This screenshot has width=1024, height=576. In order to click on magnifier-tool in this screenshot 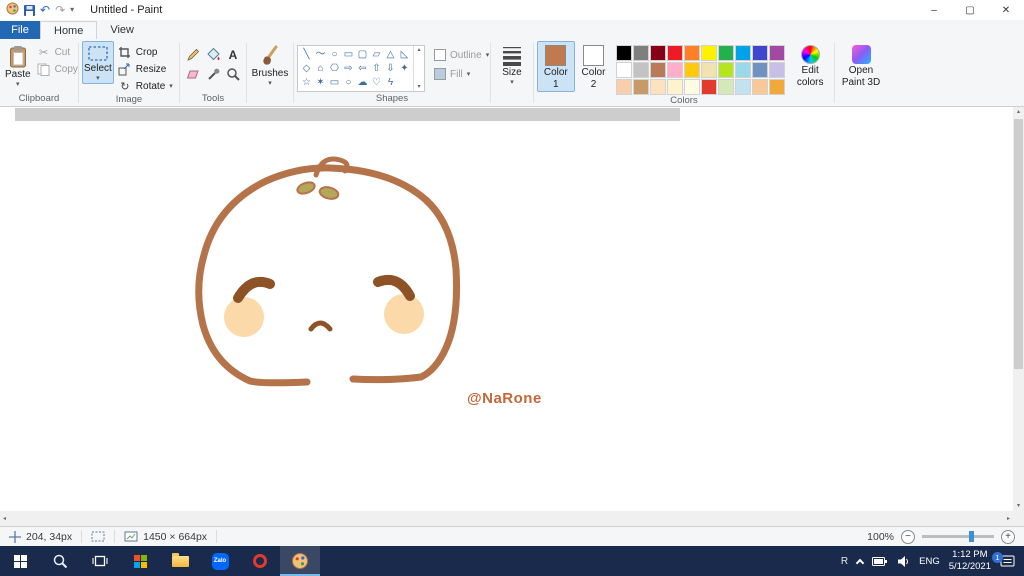, I will do `click(233, 74)`.